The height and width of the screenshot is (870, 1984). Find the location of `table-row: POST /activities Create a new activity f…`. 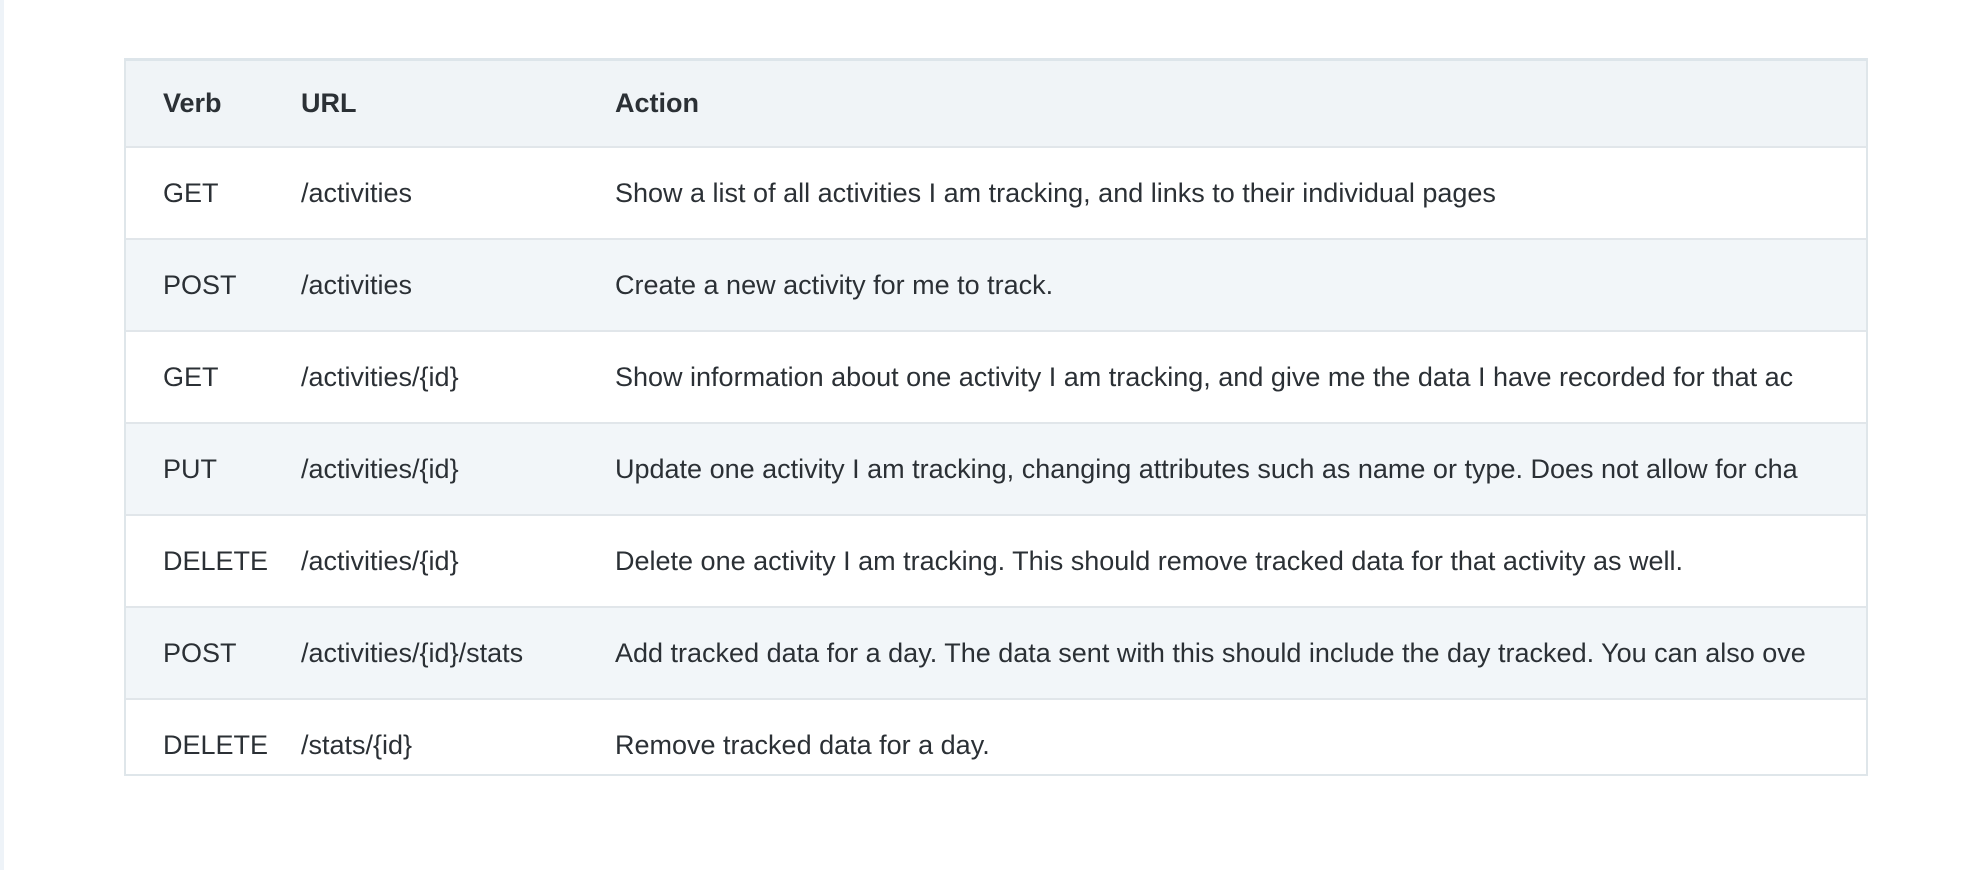

table-row: POST /activities Create a new activity f… is located at coordinates (996, 284).